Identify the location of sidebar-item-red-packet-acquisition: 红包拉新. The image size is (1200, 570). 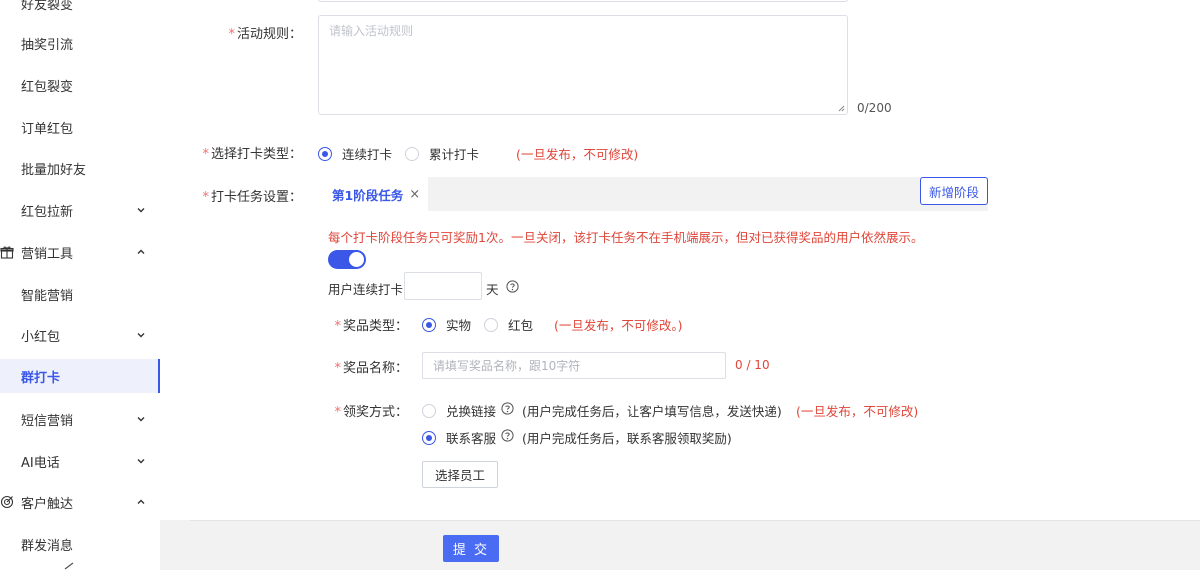
(80, 210).